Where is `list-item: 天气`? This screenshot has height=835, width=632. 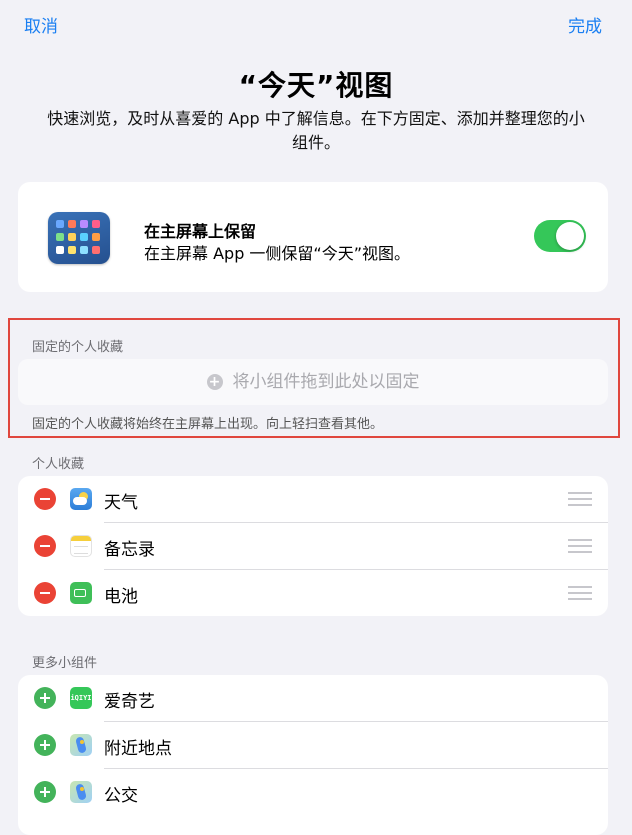 list-item: 天气 is located at coordinates (313, 499).